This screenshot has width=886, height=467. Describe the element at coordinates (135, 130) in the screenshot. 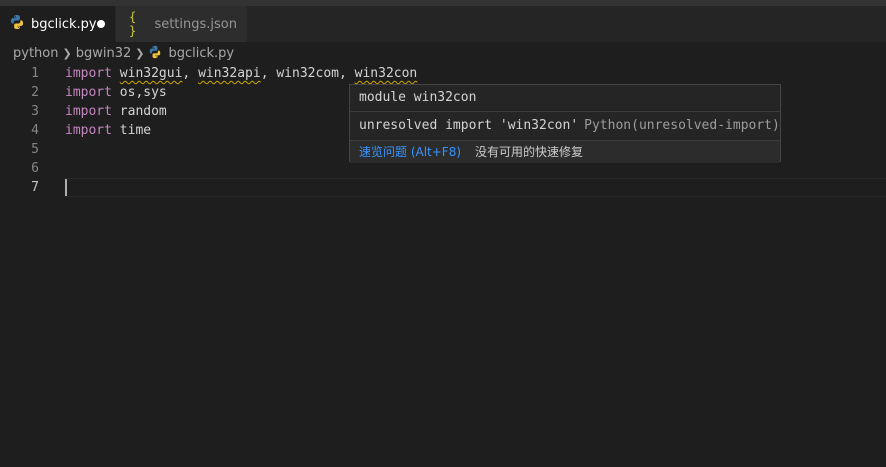

I see `module-name: time` at that location.